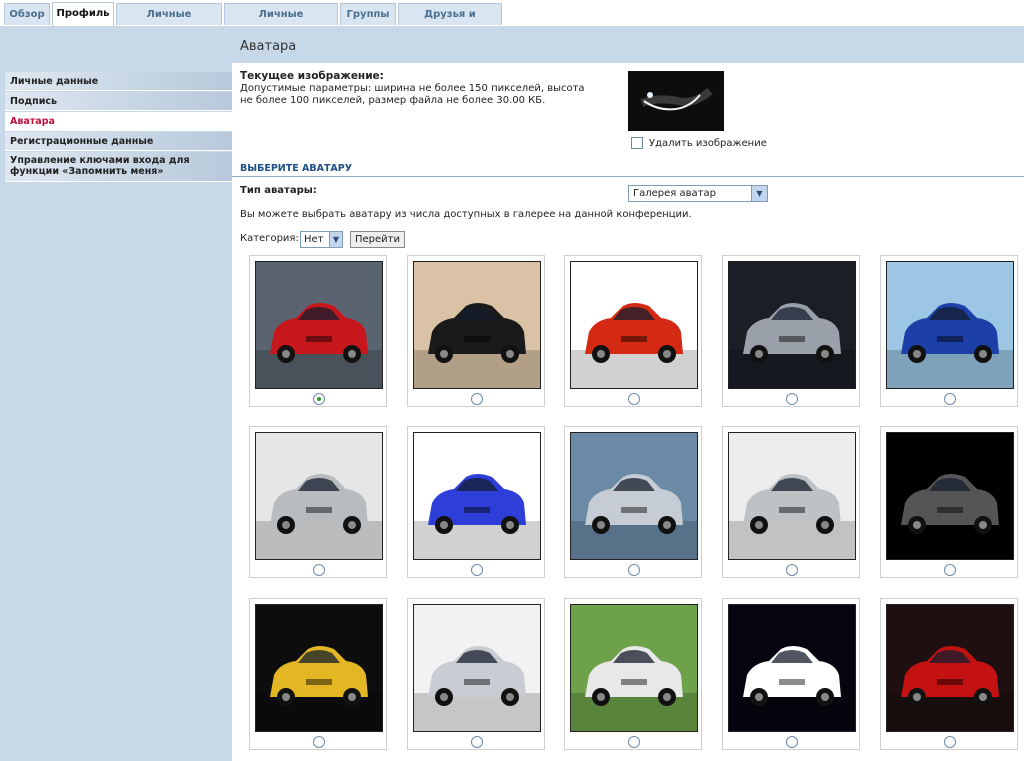 This screenshot has height=761, width=1024. I want to click on category-label: Категория:, so click(269, 238).